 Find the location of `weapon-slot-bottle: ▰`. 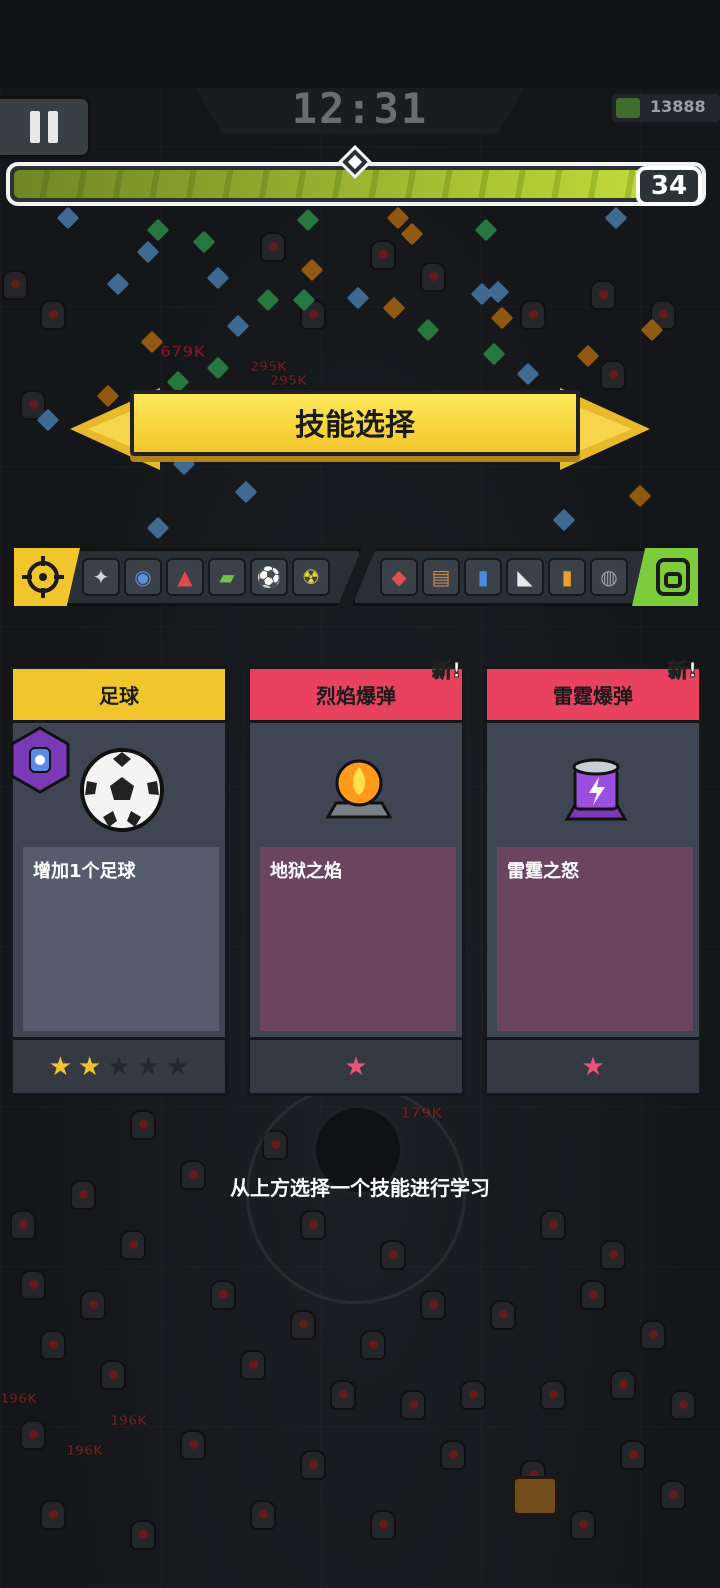

weapon-slot-bottle: ▰ is located at coordinates (227, 577).